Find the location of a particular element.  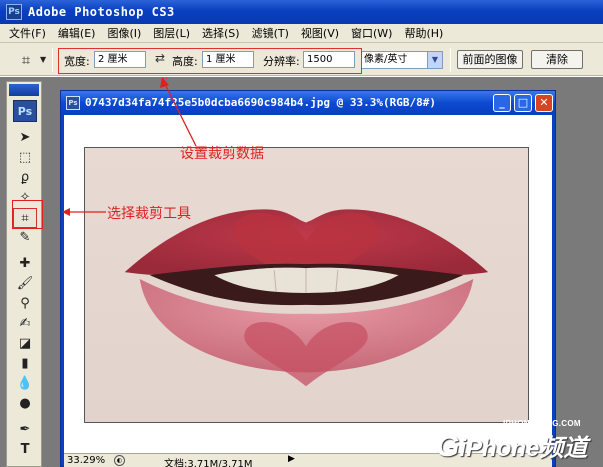

close-icon: ✕ is located at coordinates (544, 103).